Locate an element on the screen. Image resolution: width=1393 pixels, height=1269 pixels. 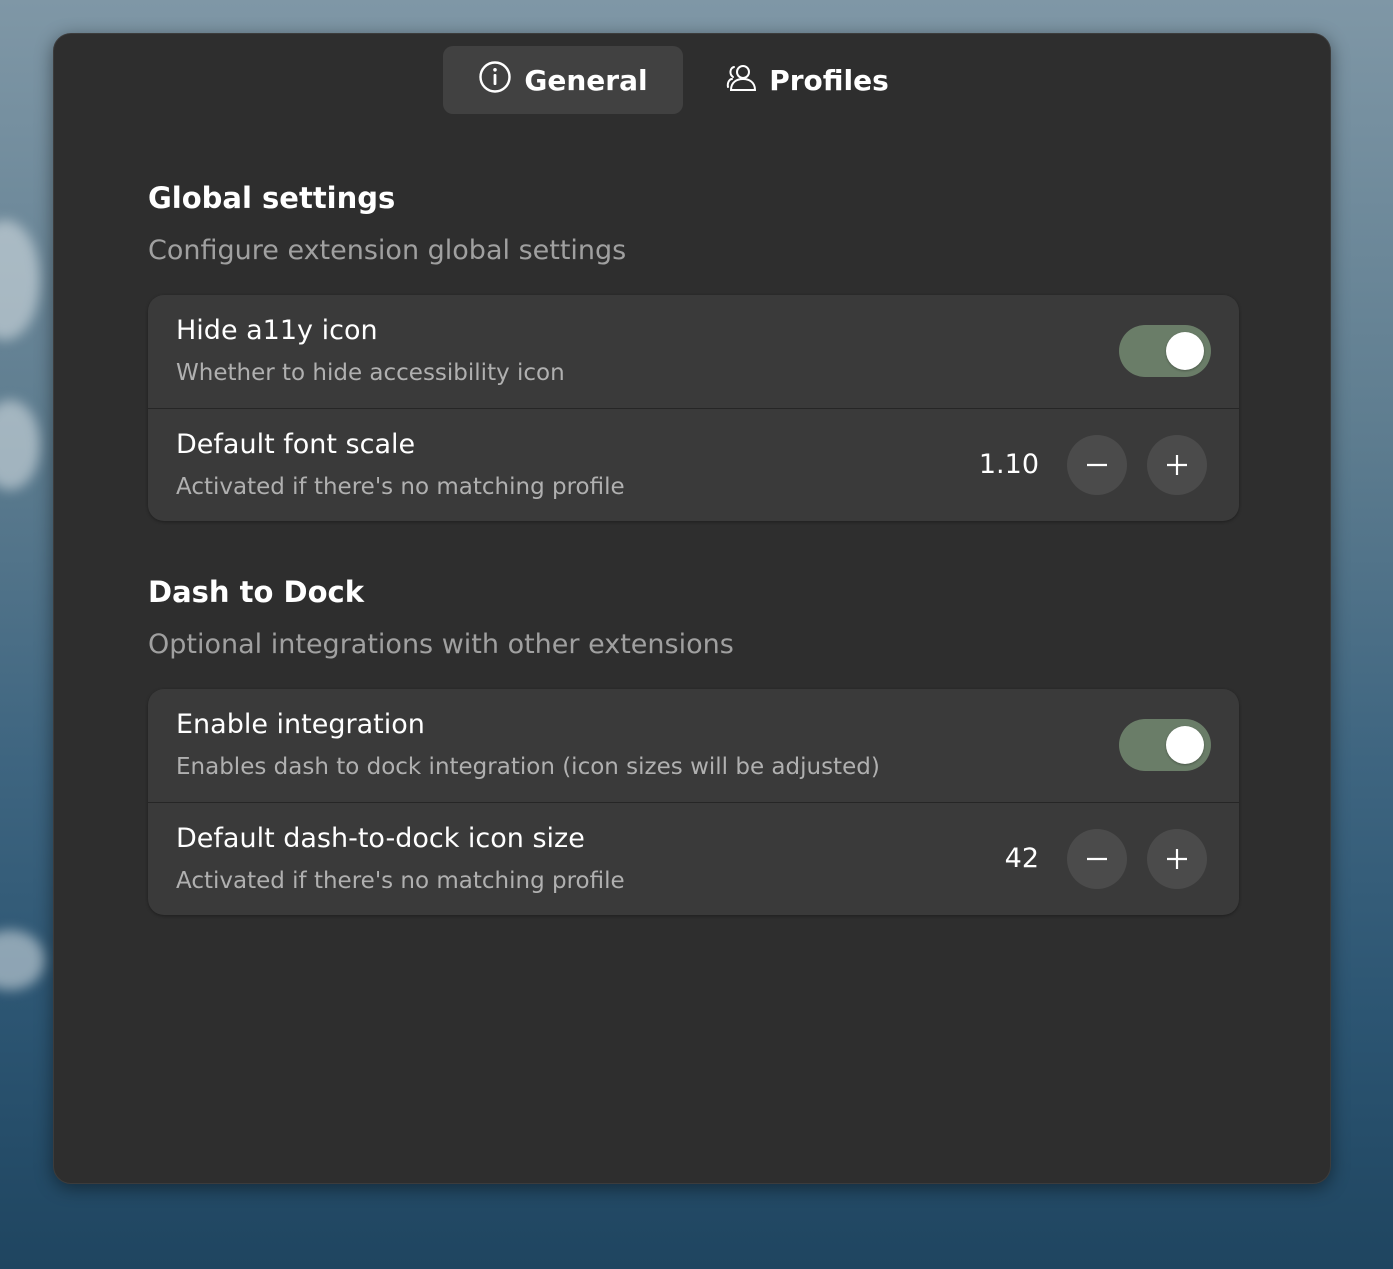
default-font-scale-subtitle: Activated if there's no matching profile is located at coordinates (400, 487).